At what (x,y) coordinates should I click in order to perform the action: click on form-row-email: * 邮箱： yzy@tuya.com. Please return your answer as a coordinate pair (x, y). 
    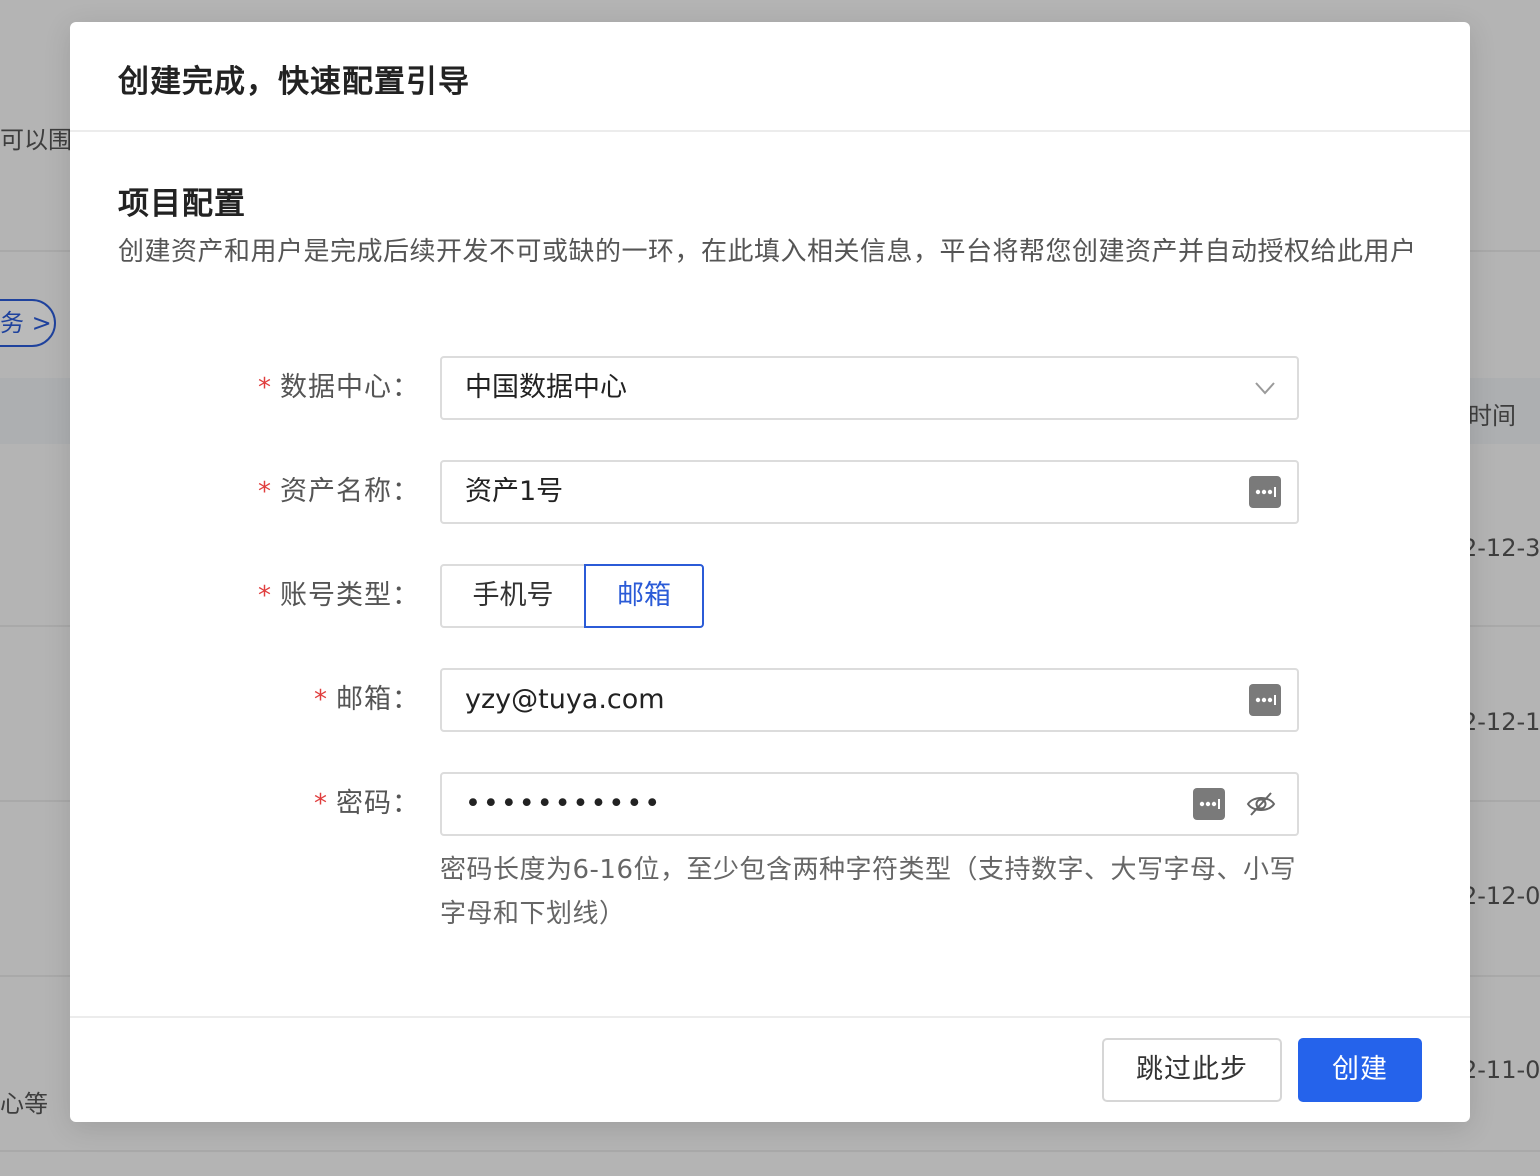
    Looking at the image, I should click on (770, 700).